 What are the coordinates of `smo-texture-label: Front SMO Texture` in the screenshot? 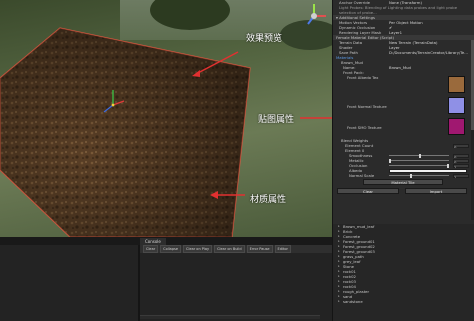 It's located at (364, 127).